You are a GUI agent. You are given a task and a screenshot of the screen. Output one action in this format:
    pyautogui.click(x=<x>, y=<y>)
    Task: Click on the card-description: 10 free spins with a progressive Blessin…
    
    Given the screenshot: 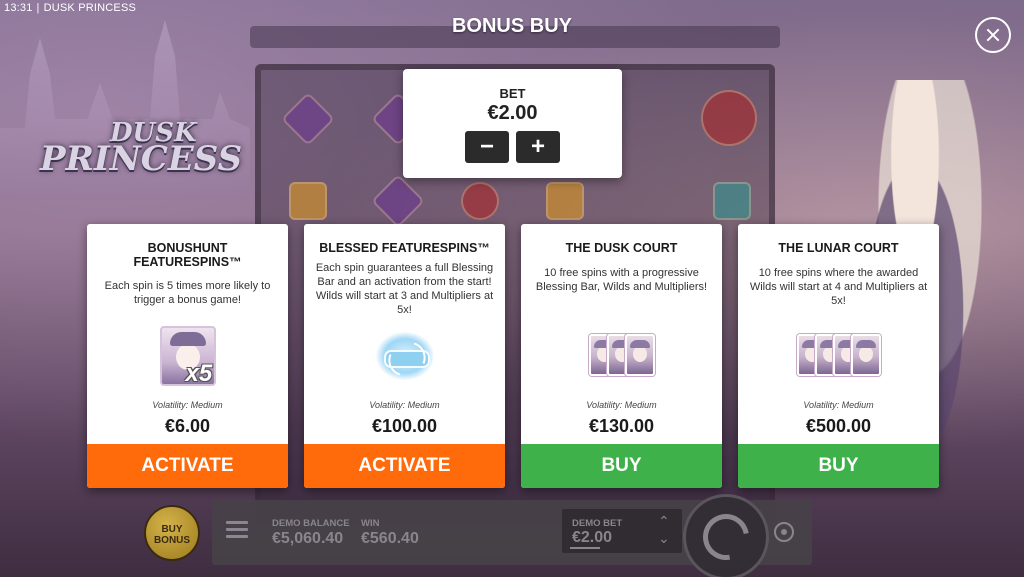 What is the action you would take?
    pyautogui.click(x=621, y=280)
    